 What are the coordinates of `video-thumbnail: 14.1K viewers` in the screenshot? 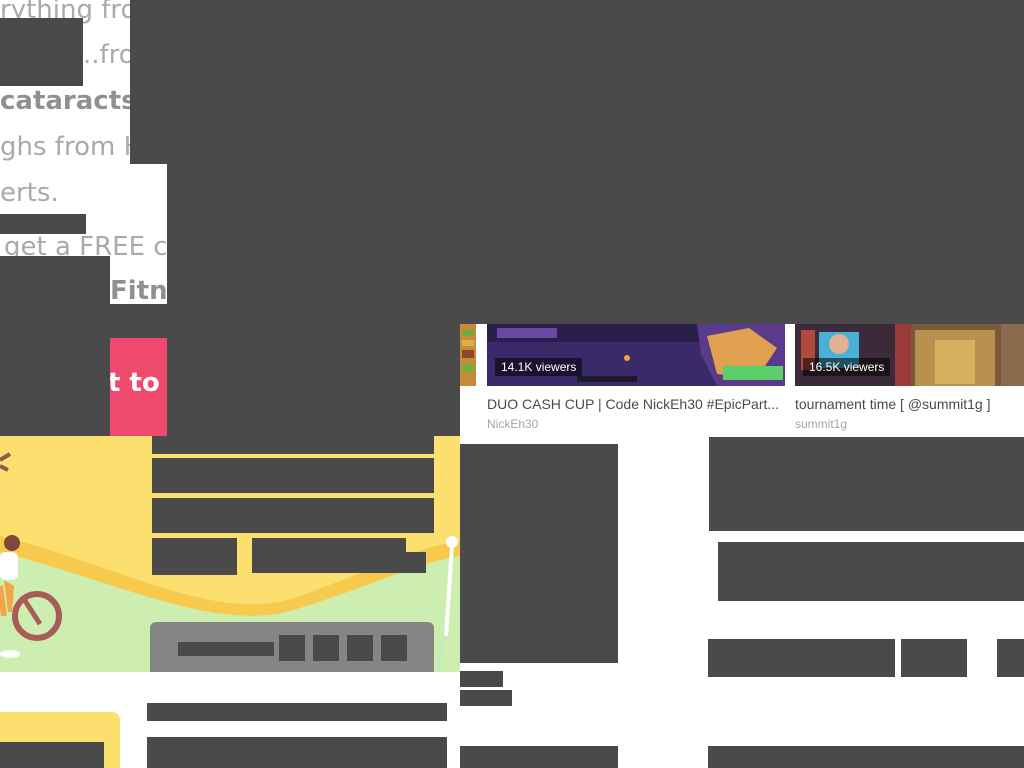 It's located at (636, 355).